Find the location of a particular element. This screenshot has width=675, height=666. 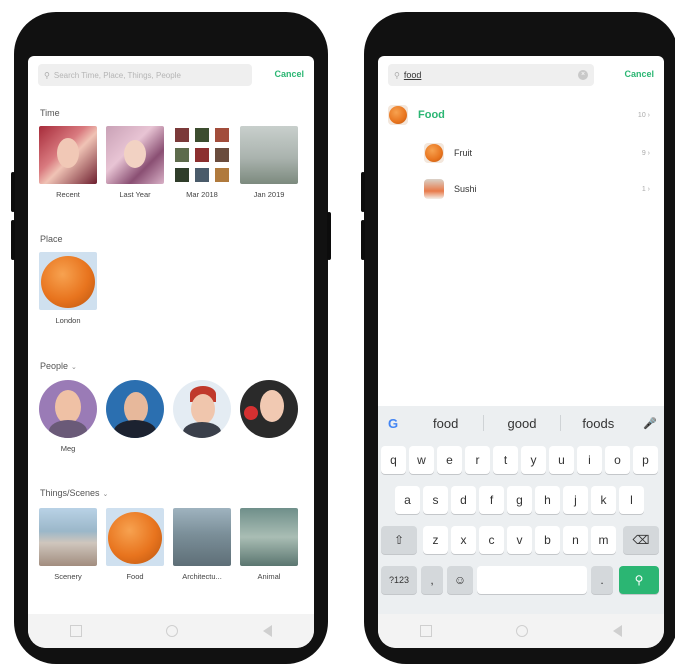

section-title-people: People ⌄ is located at coordinates (58, 366).